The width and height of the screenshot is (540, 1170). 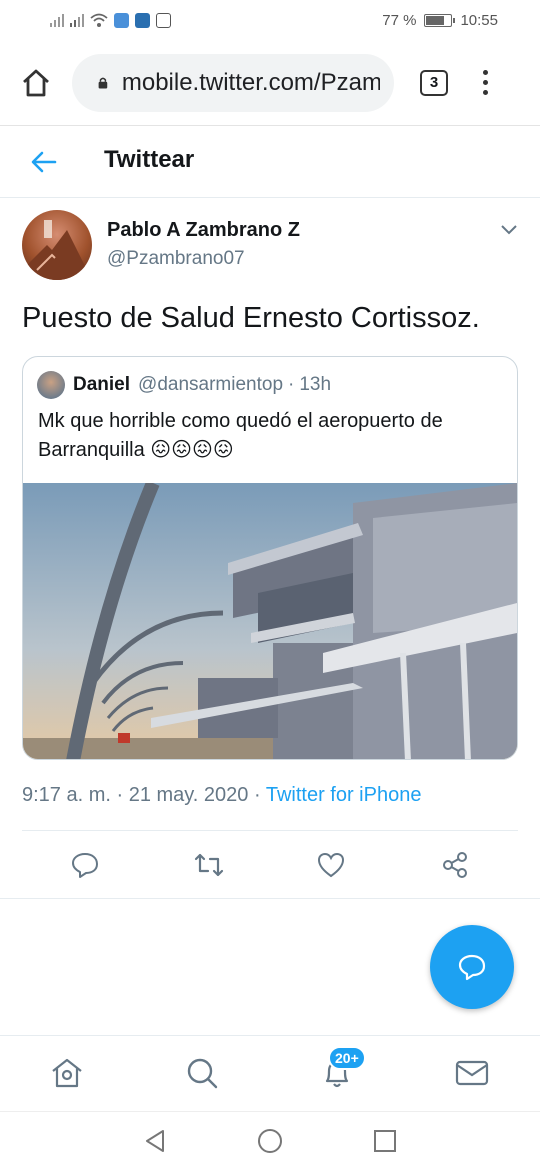 What do you see at coordinates (142, 20) in the screenshot?
I see `shield-app-icon` at bounding box center [142, 20].